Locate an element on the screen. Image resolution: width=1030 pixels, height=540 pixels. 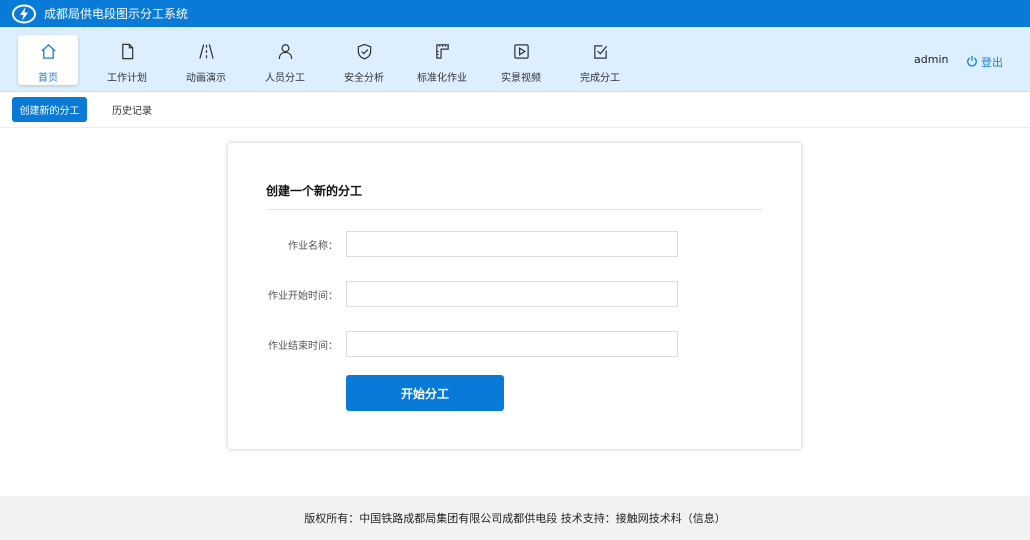
app-title: 成都局供电段图示分工系统 is located at coordinates (116, 14).